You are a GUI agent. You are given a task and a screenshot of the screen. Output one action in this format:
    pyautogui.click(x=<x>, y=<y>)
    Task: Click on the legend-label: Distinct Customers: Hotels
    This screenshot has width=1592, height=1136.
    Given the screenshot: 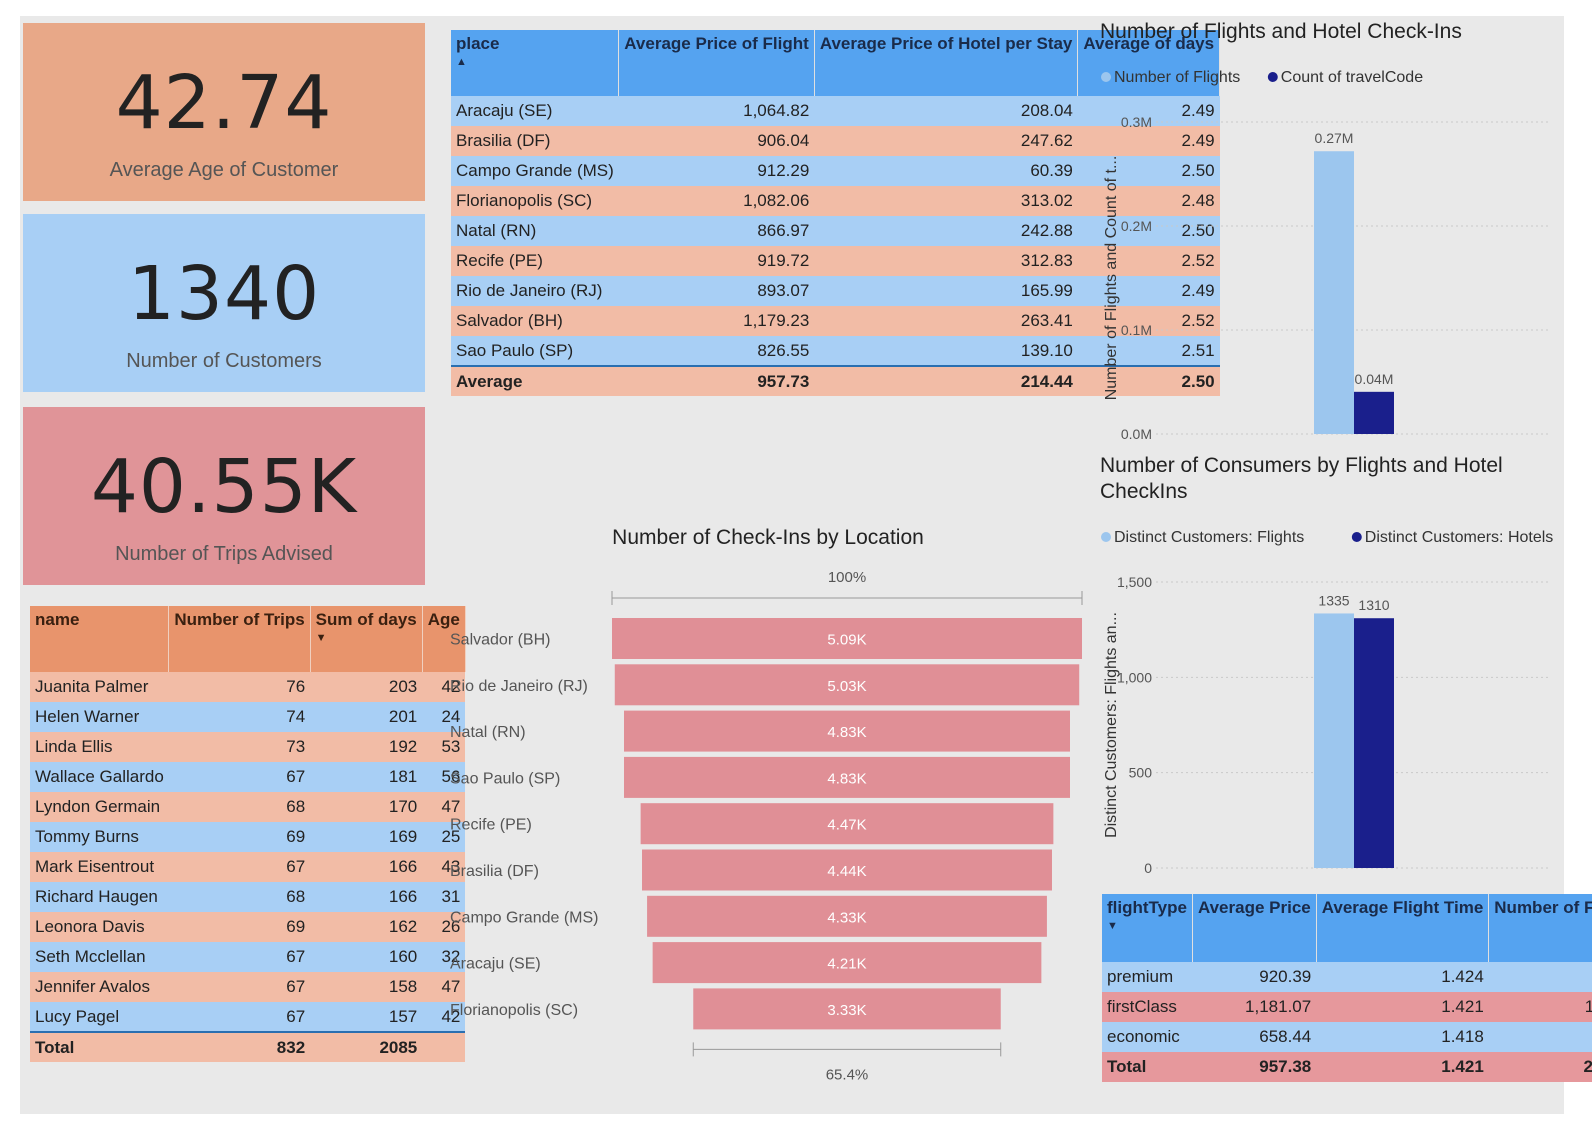 What is the action you would take?
    pyautogui.click(x=1459, y=537)
    